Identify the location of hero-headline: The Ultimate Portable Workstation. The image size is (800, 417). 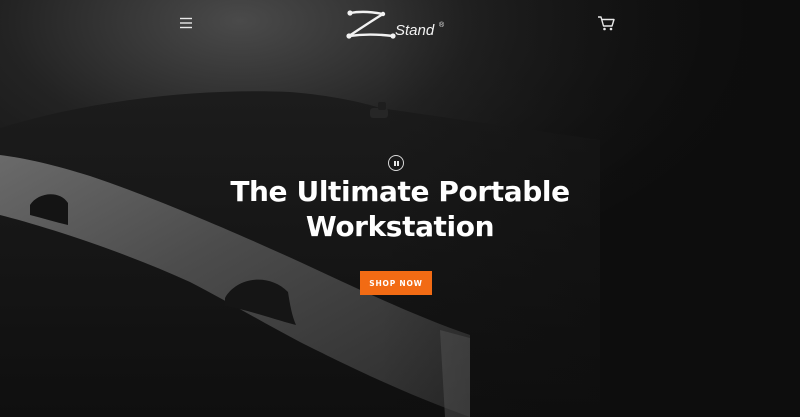
(400, 209).